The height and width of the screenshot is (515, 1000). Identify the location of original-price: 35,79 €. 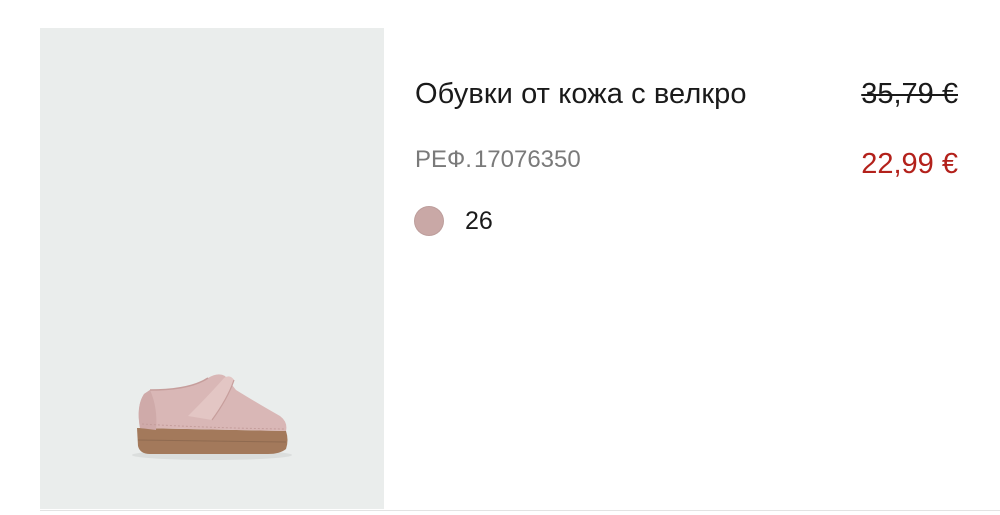
(909, 94).